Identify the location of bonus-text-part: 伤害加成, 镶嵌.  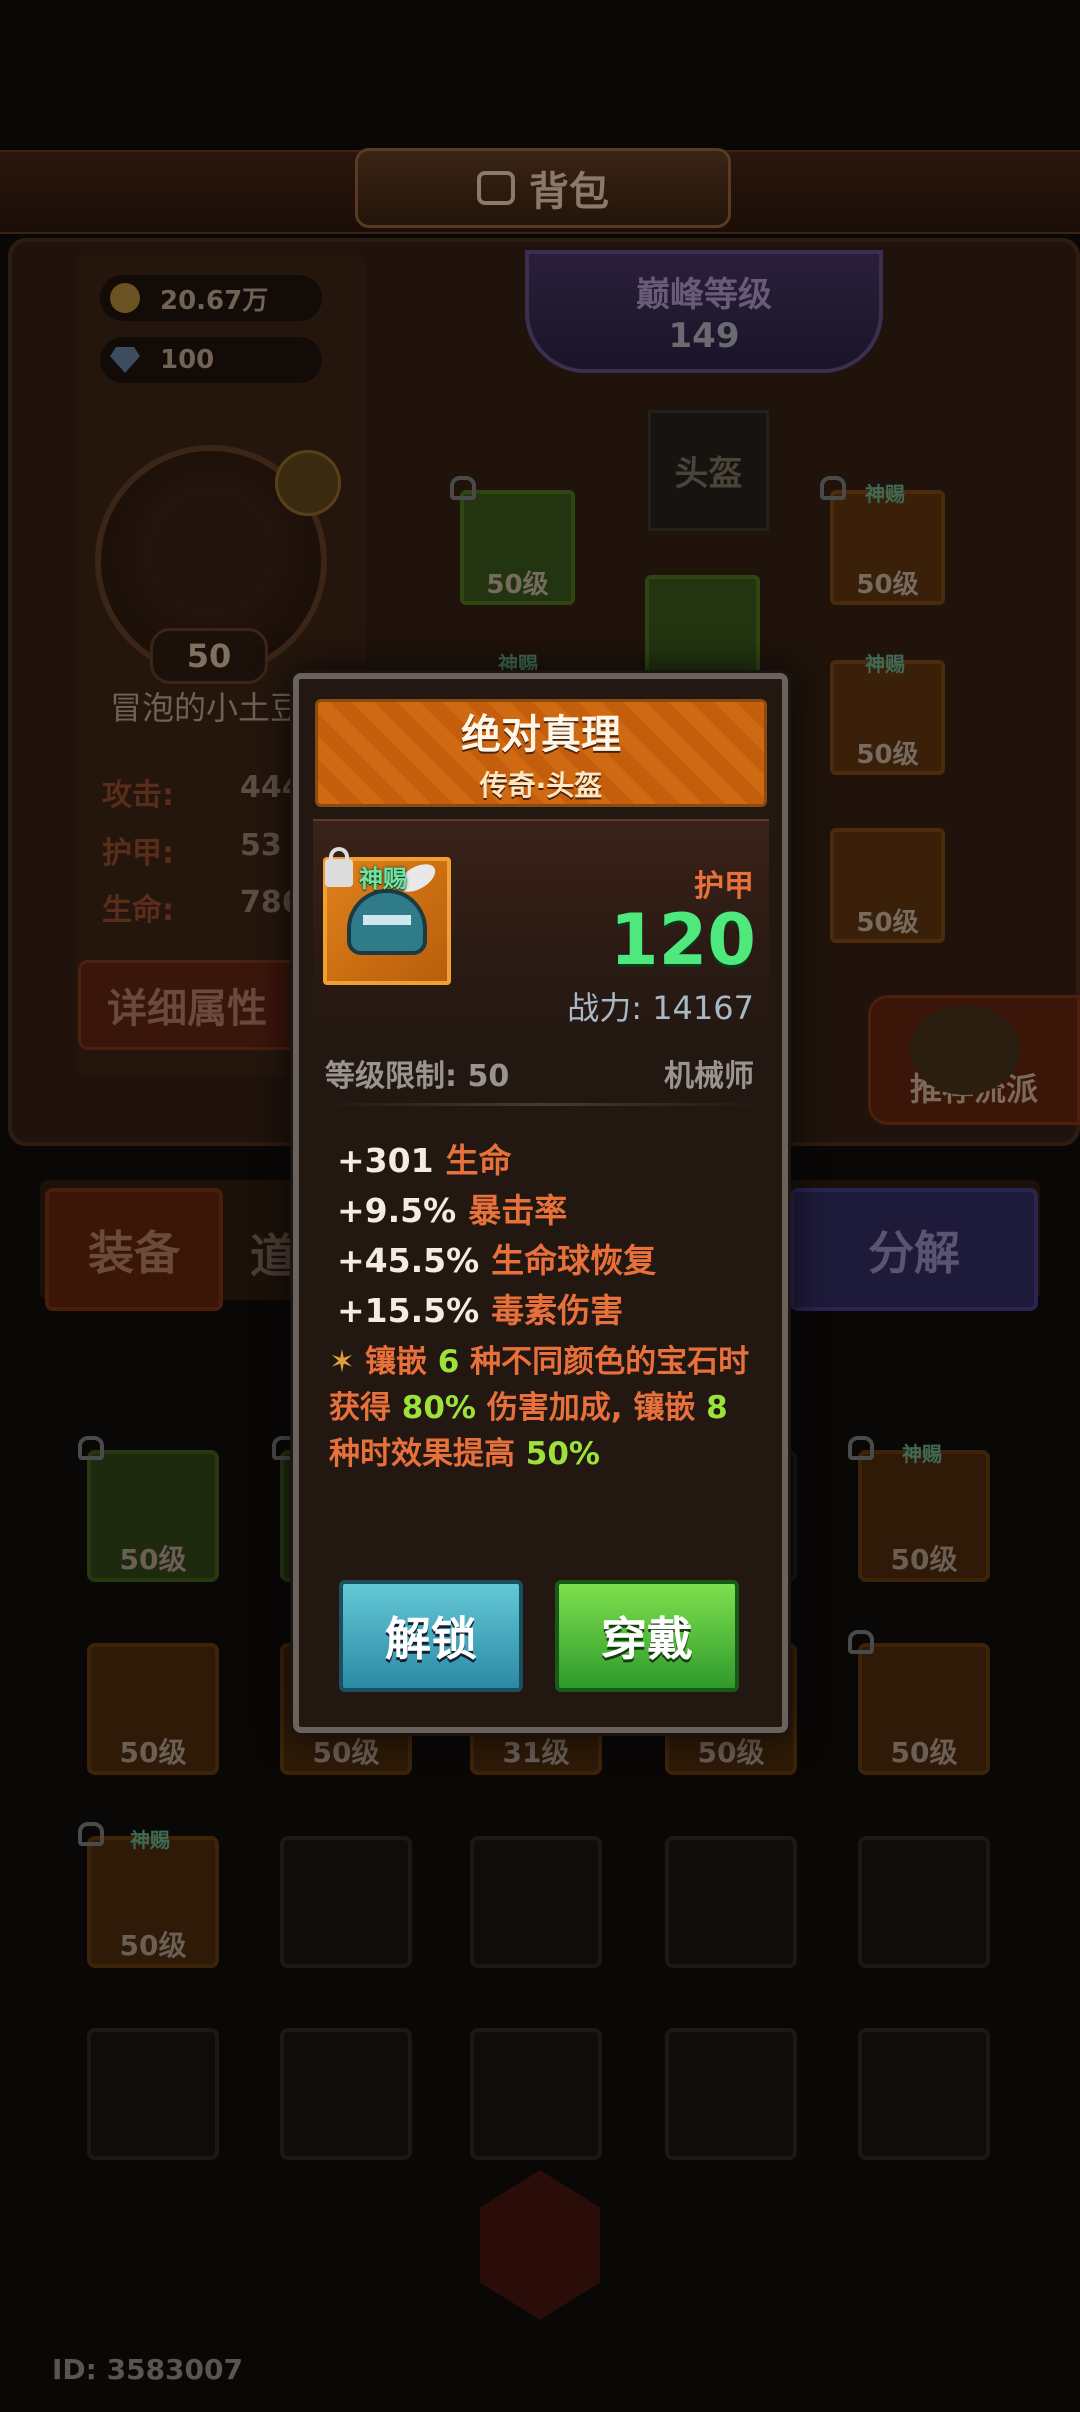
(591, 1408).